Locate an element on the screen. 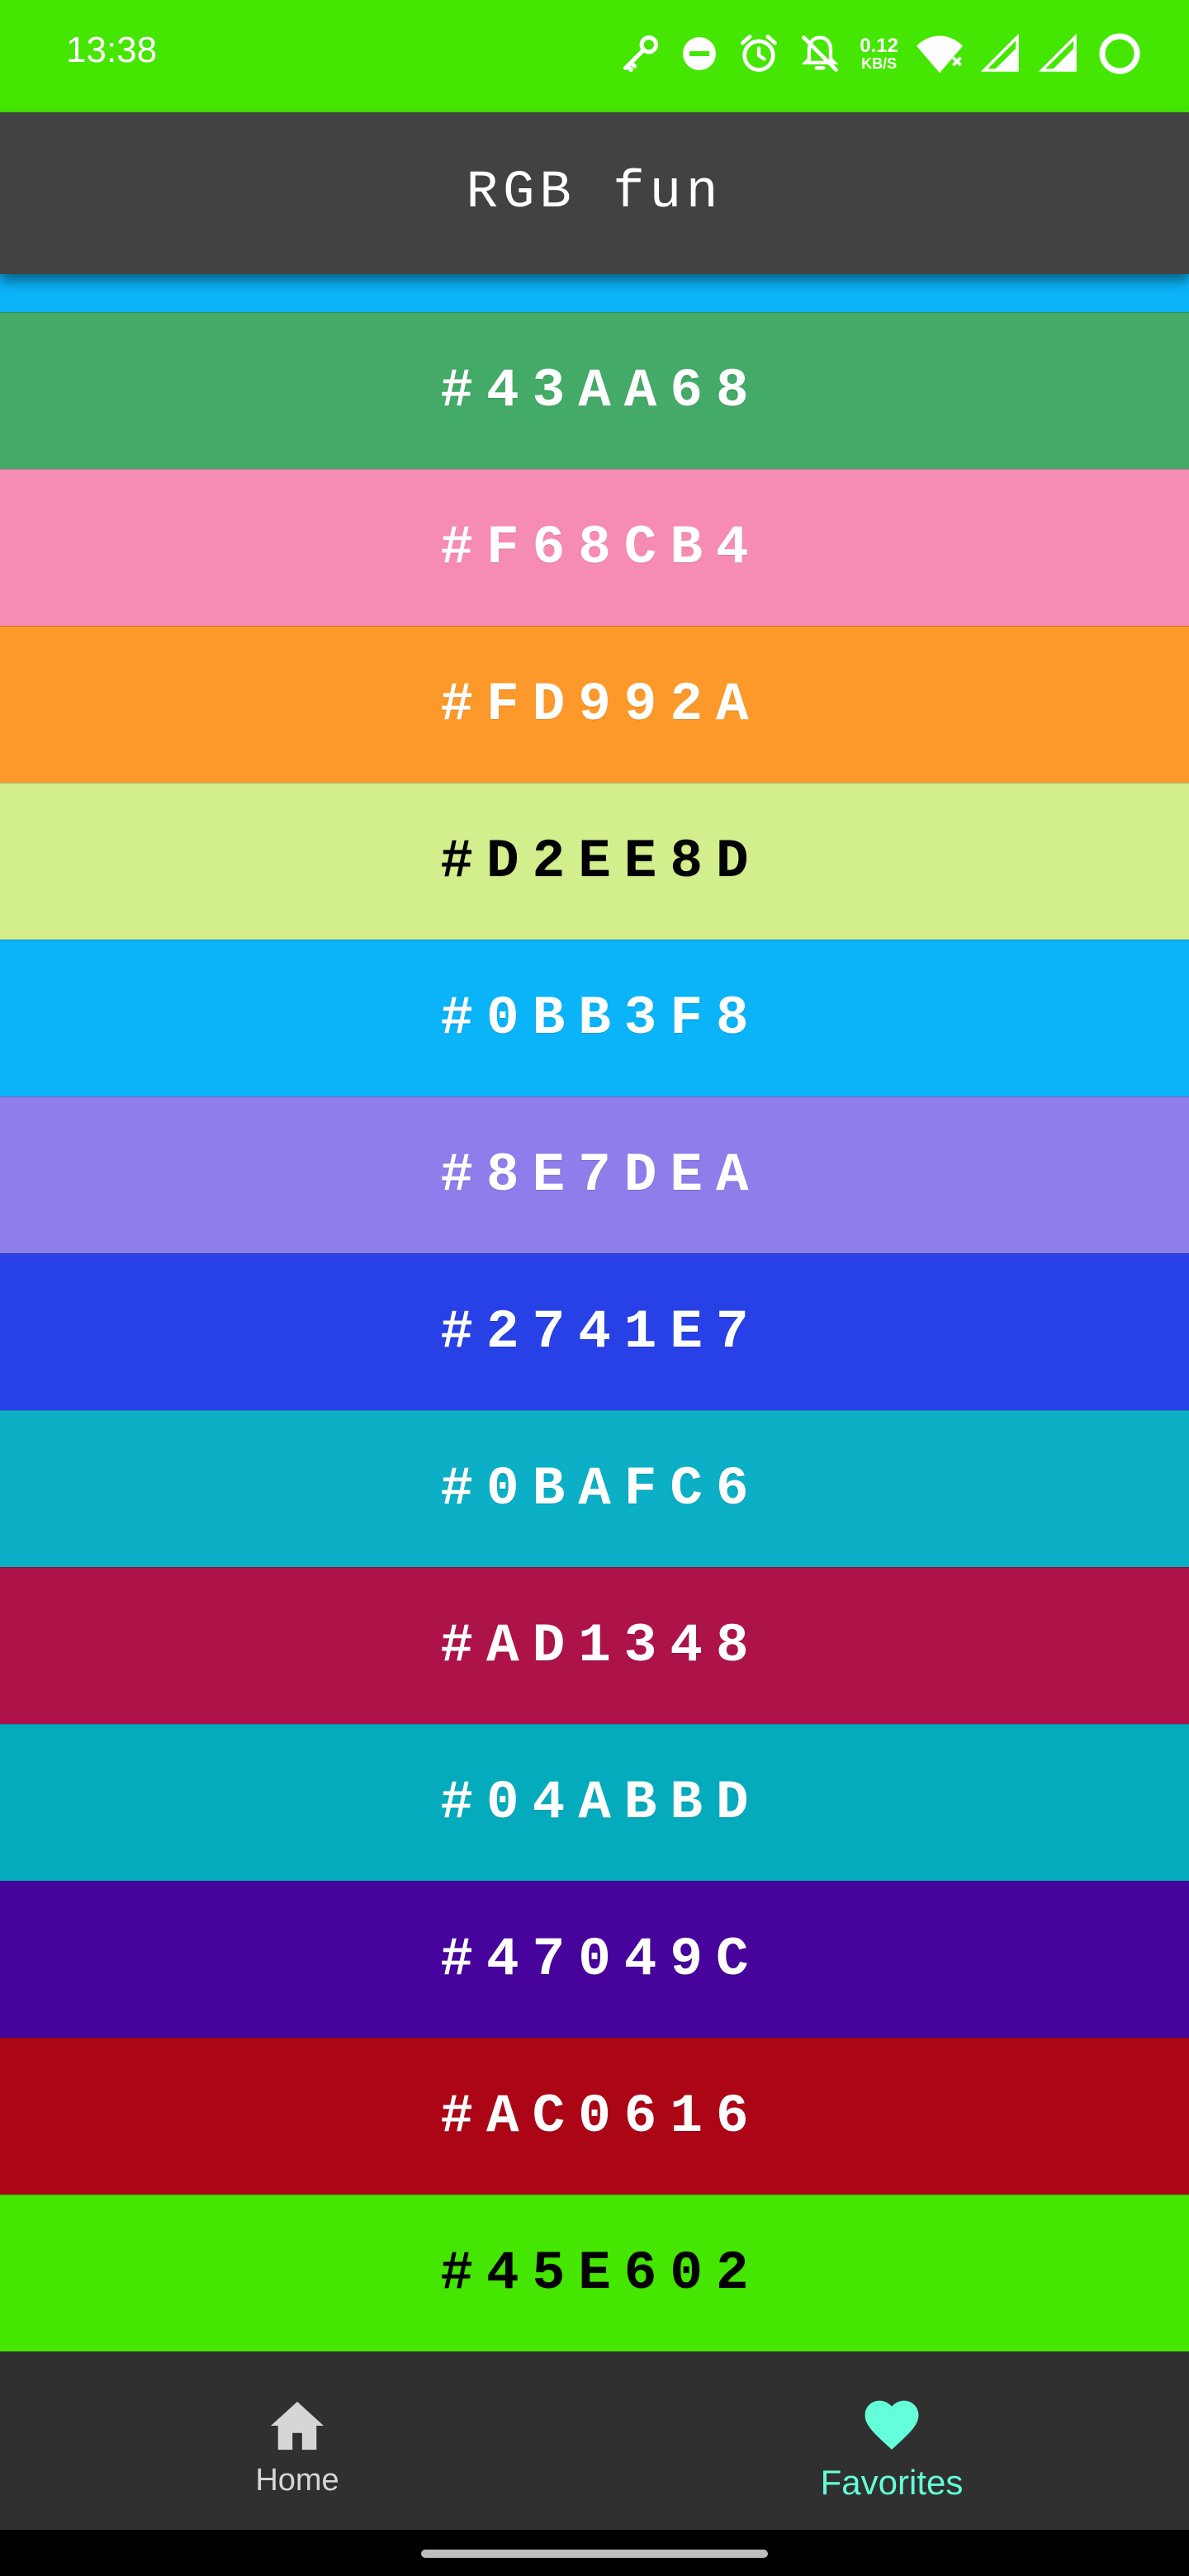 The image size is (1189, 2576). status-time: 13:38 is located at coordinates (112, 50).